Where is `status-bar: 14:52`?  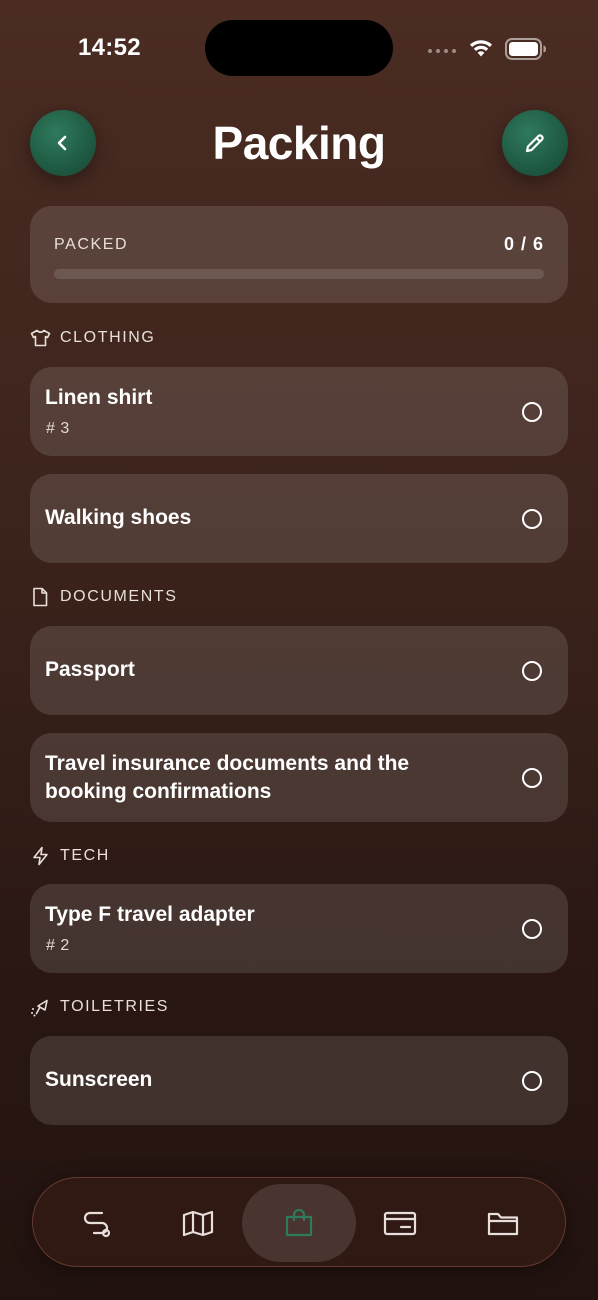 status-bar: 14:52 is located at coordinates (299, 45).